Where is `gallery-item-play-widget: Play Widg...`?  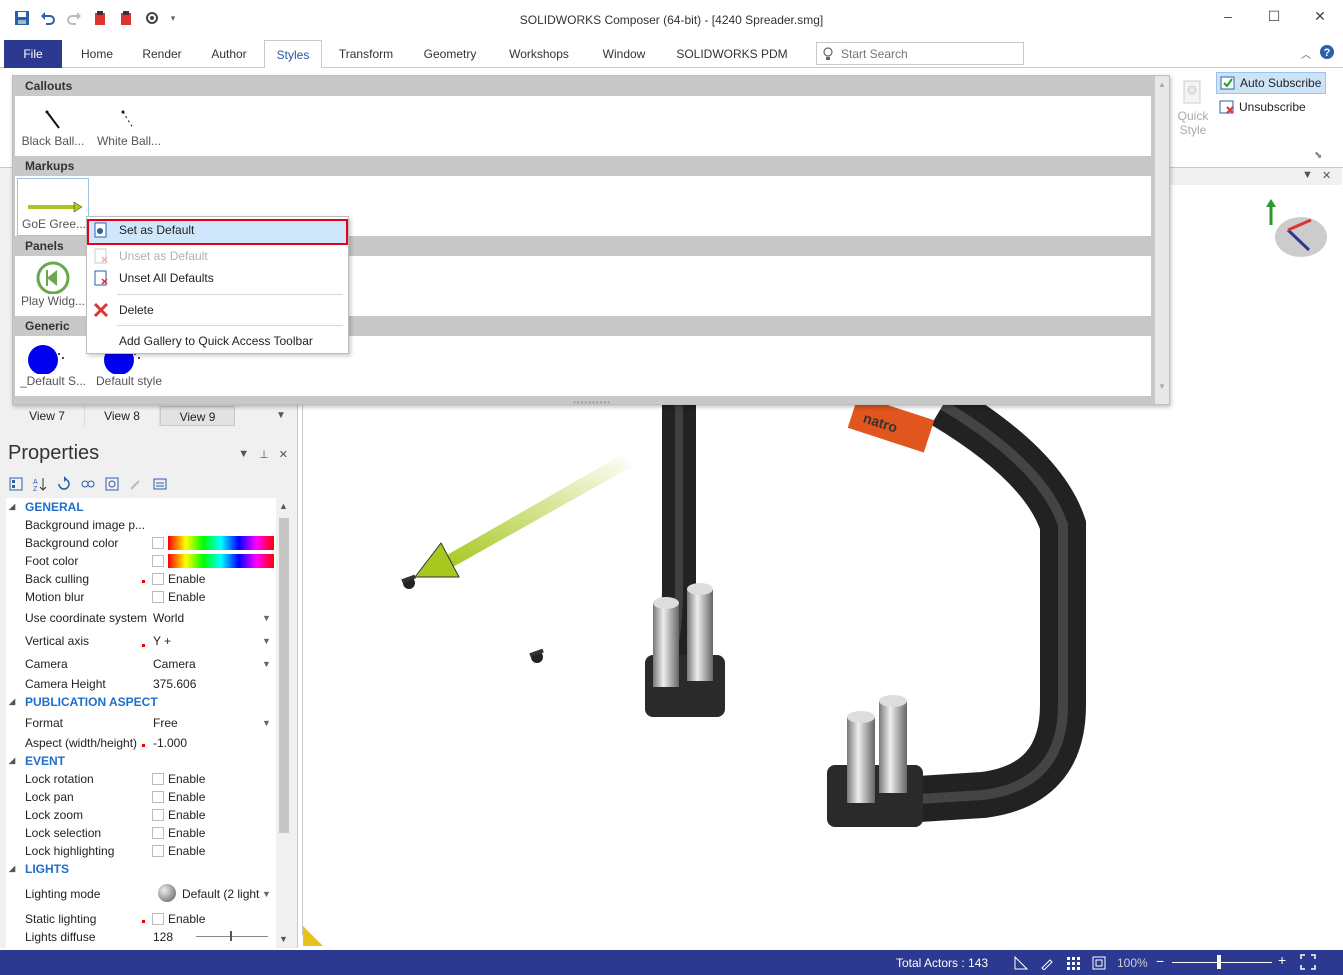 gallery-item-play-widget: Play Widg... is located at coordinates (53, 285).